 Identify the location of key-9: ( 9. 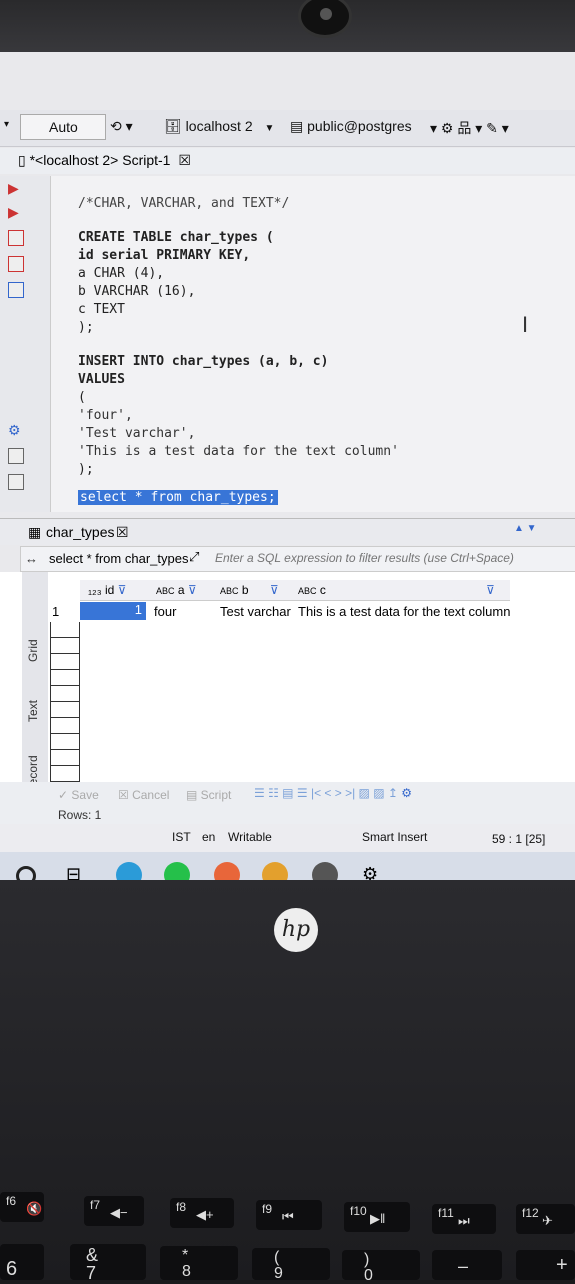
(291, 1265).